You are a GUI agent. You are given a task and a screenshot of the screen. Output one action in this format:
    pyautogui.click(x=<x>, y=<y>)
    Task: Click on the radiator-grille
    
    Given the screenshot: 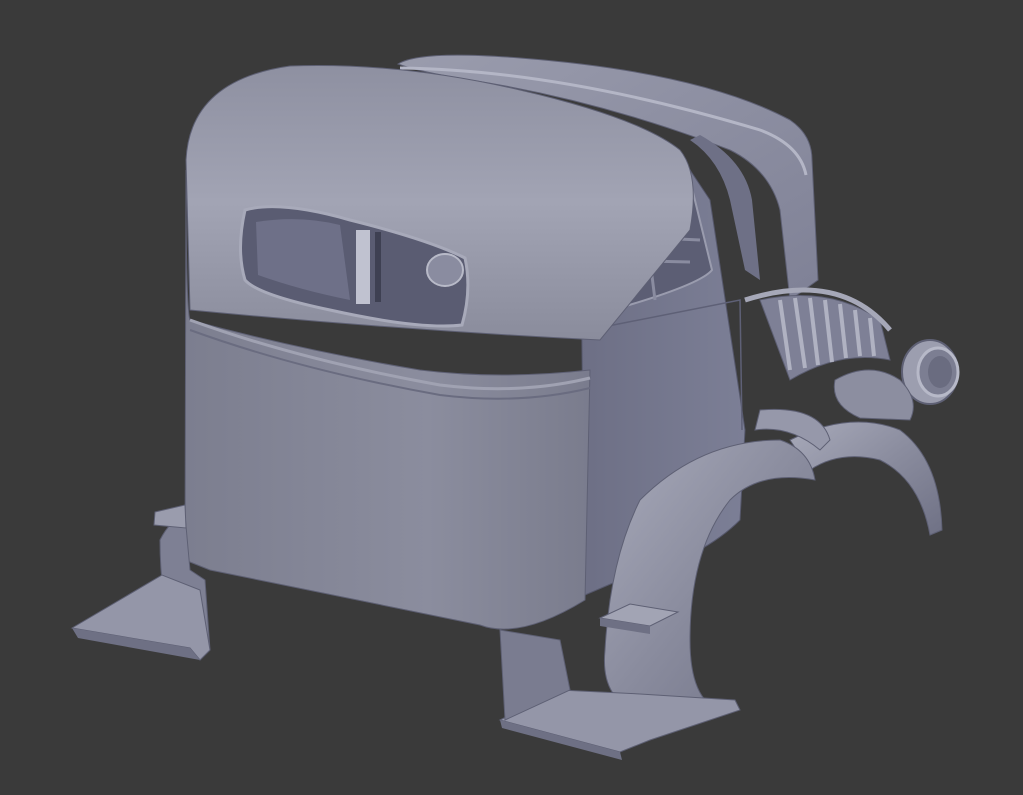 What is the action you would take?
    pyautogui.click(x=818, y=334)
    